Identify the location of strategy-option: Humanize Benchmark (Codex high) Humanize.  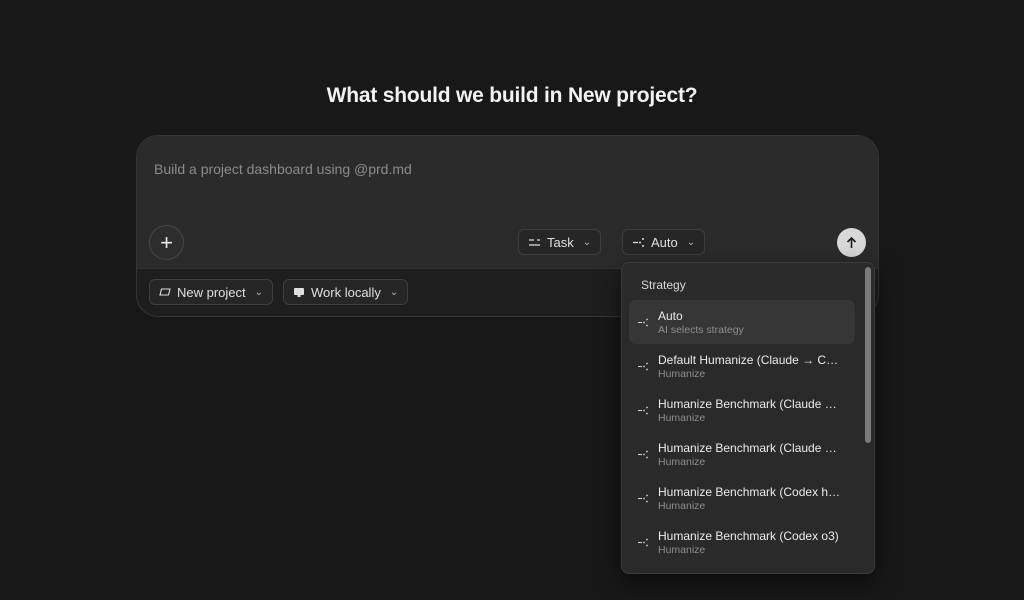
(742, 498).